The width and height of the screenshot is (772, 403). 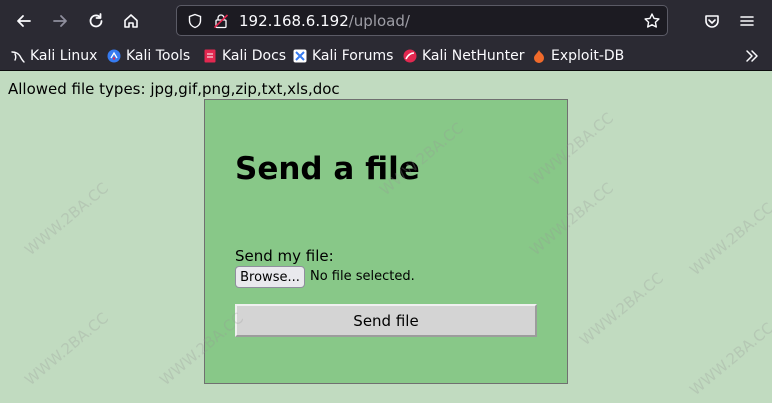 I want to click on bookmark-label: Kali Forums, so click(x=353, y=56).